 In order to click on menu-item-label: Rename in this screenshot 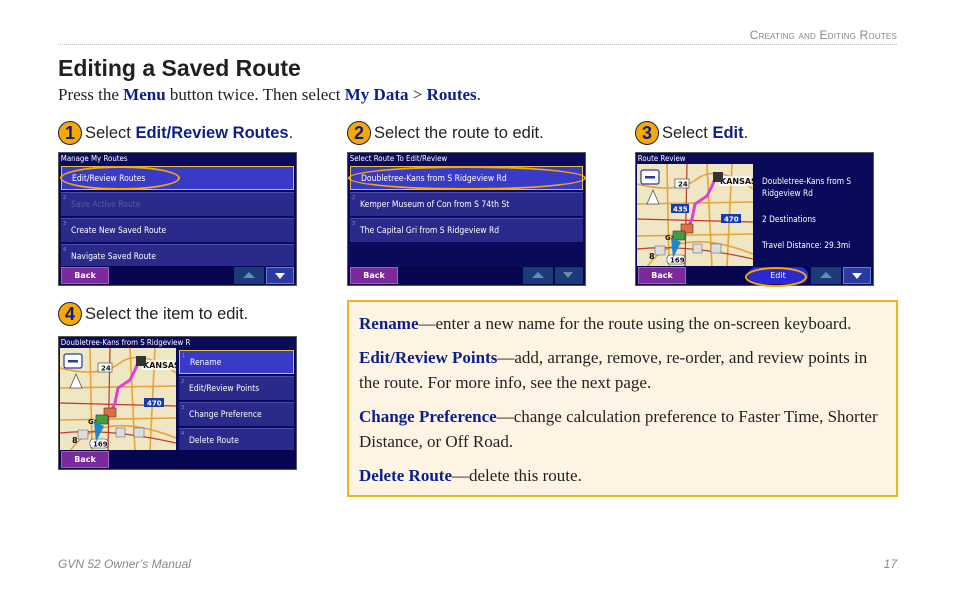, I will do `click(206, 363)`.